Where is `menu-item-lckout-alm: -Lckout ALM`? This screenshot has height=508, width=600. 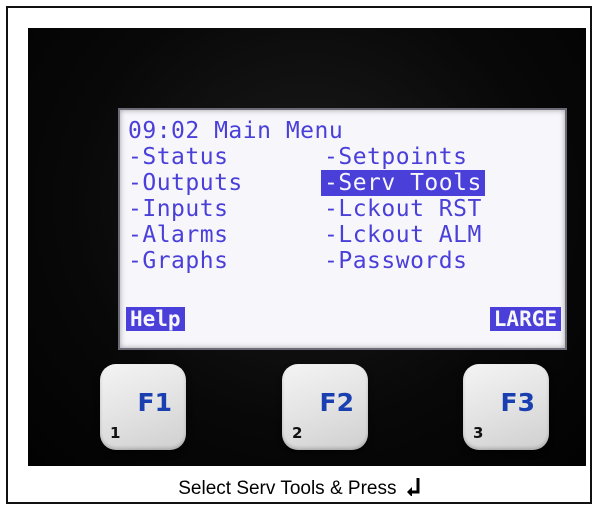
menu-item-lckout-alm: -Lckout ALM is located at coordinates (403, 235).